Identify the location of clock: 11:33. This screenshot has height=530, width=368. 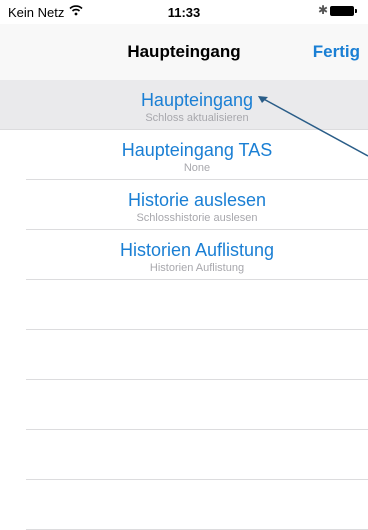
(184, 12).